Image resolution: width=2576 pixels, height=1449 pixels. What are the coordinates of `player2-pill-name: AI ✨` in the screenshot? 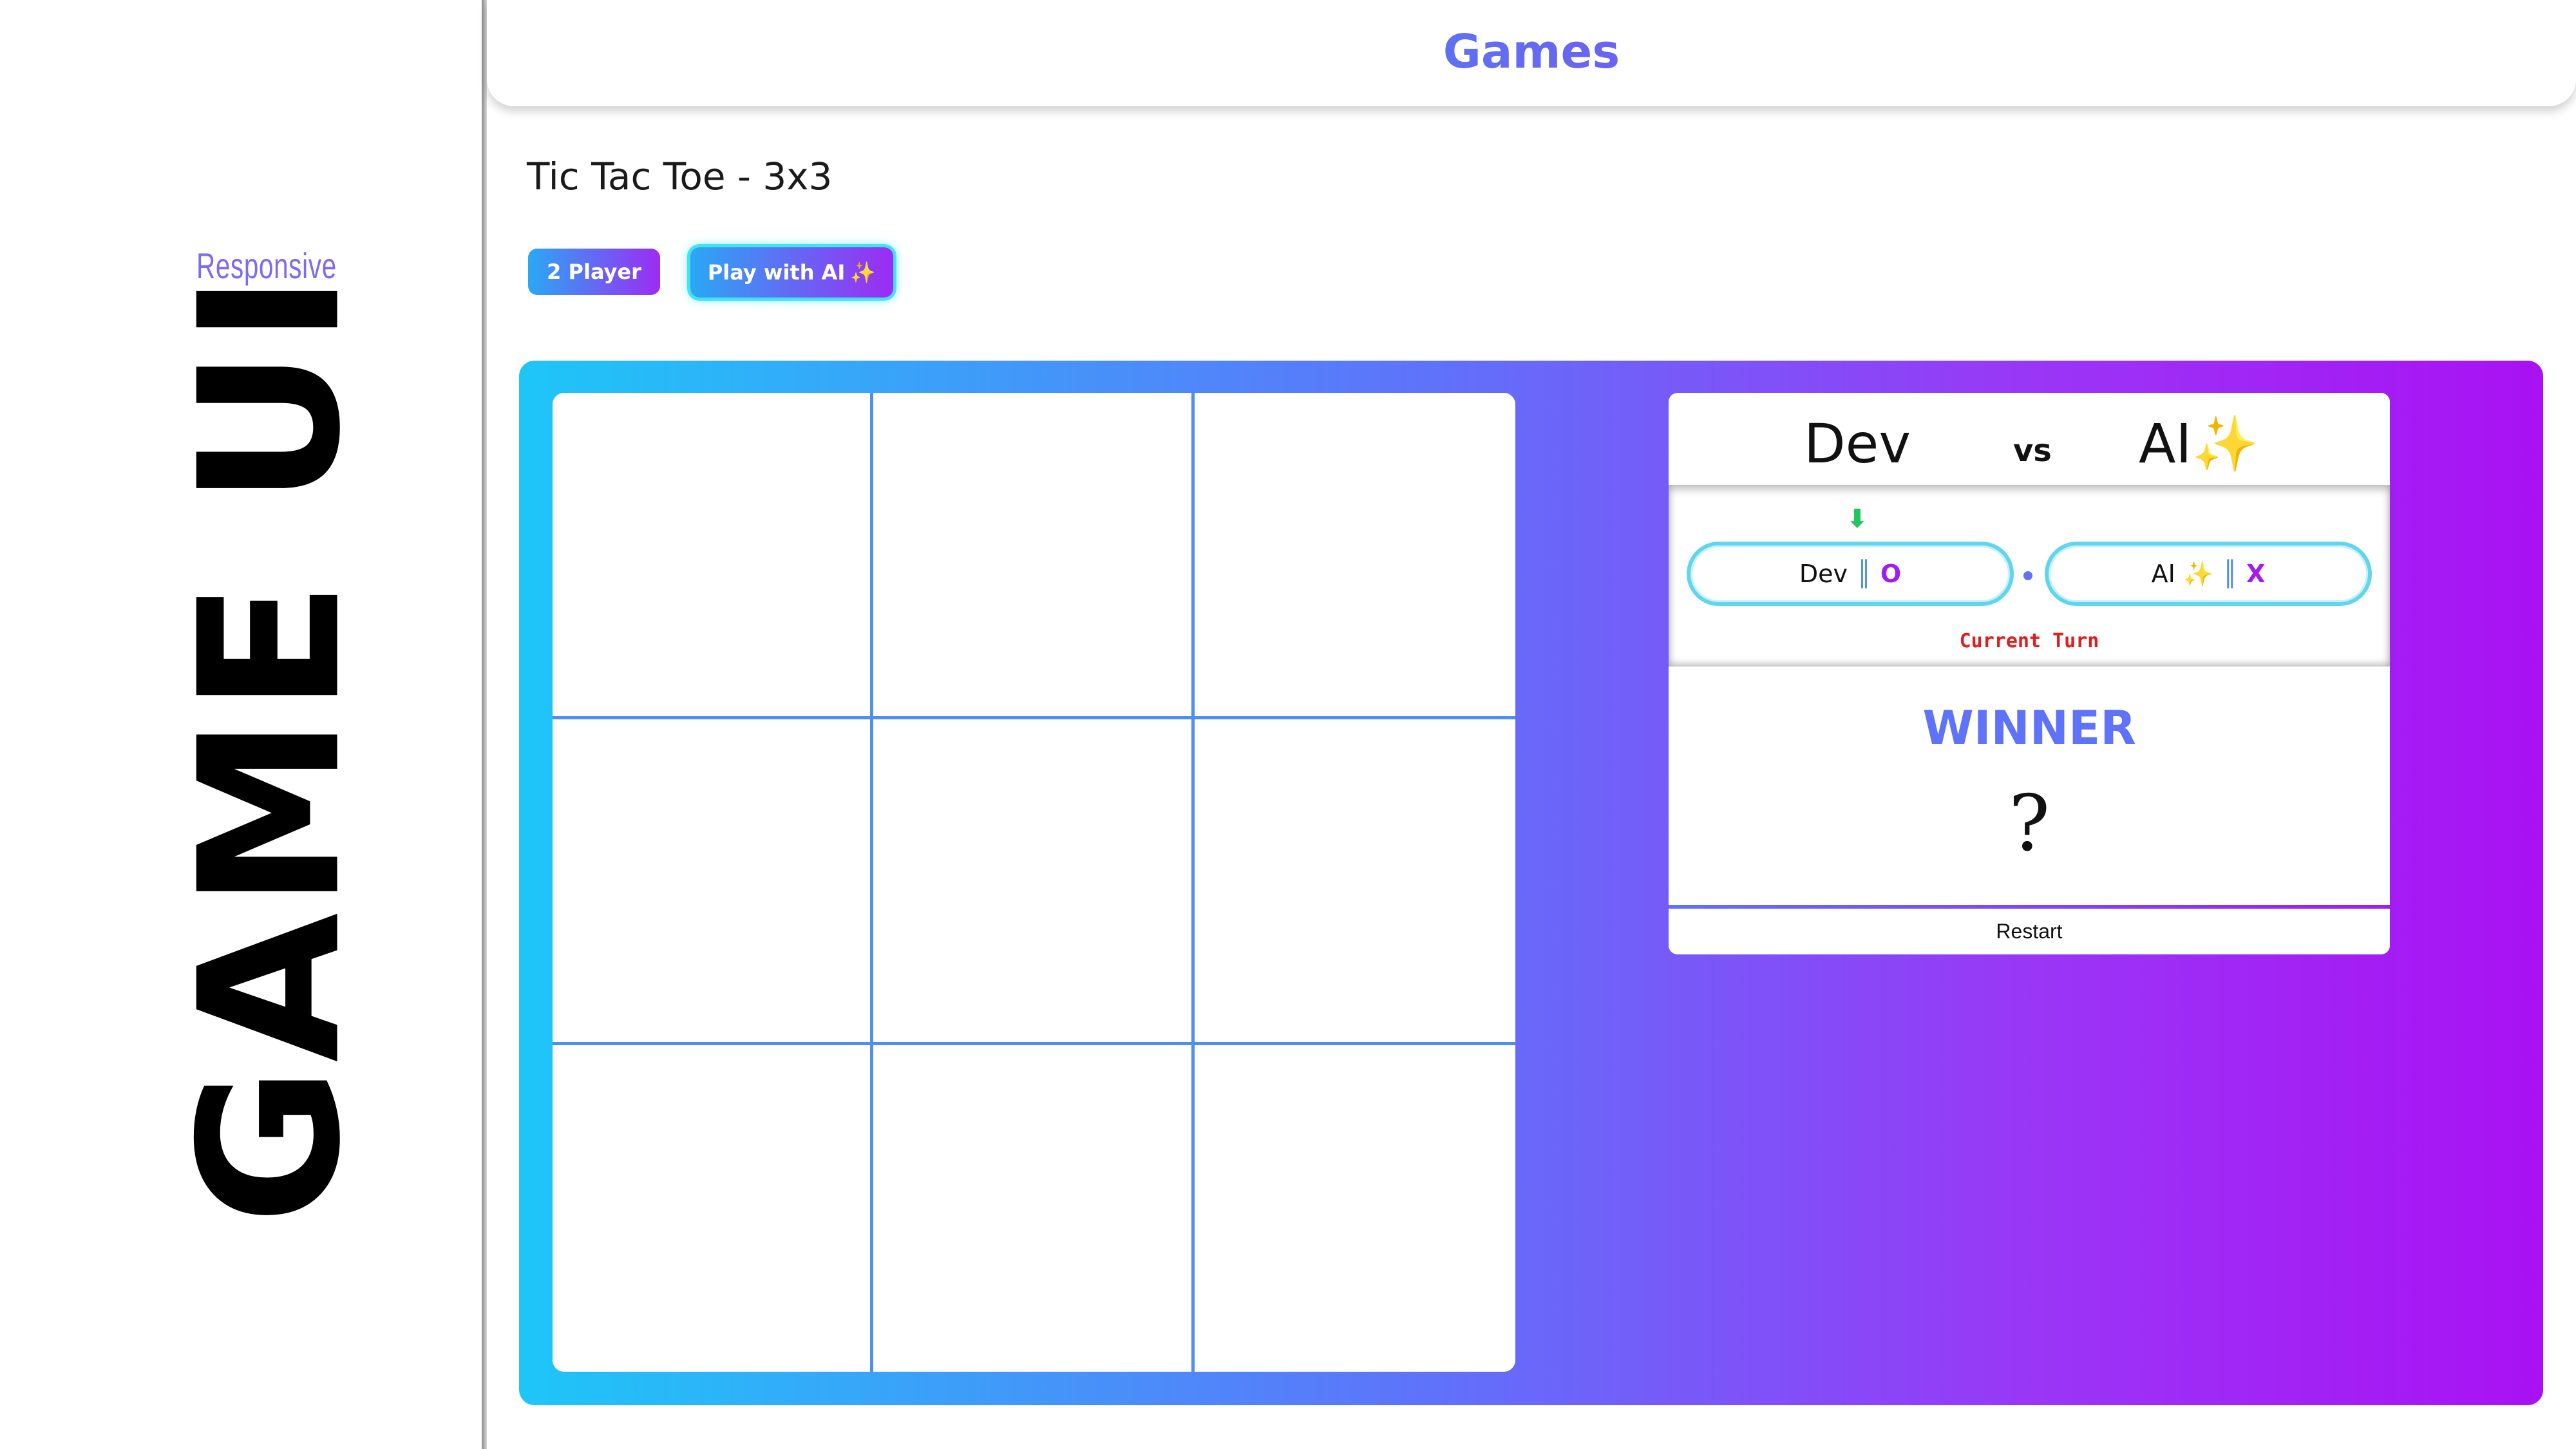 It's located at (2183, 574).